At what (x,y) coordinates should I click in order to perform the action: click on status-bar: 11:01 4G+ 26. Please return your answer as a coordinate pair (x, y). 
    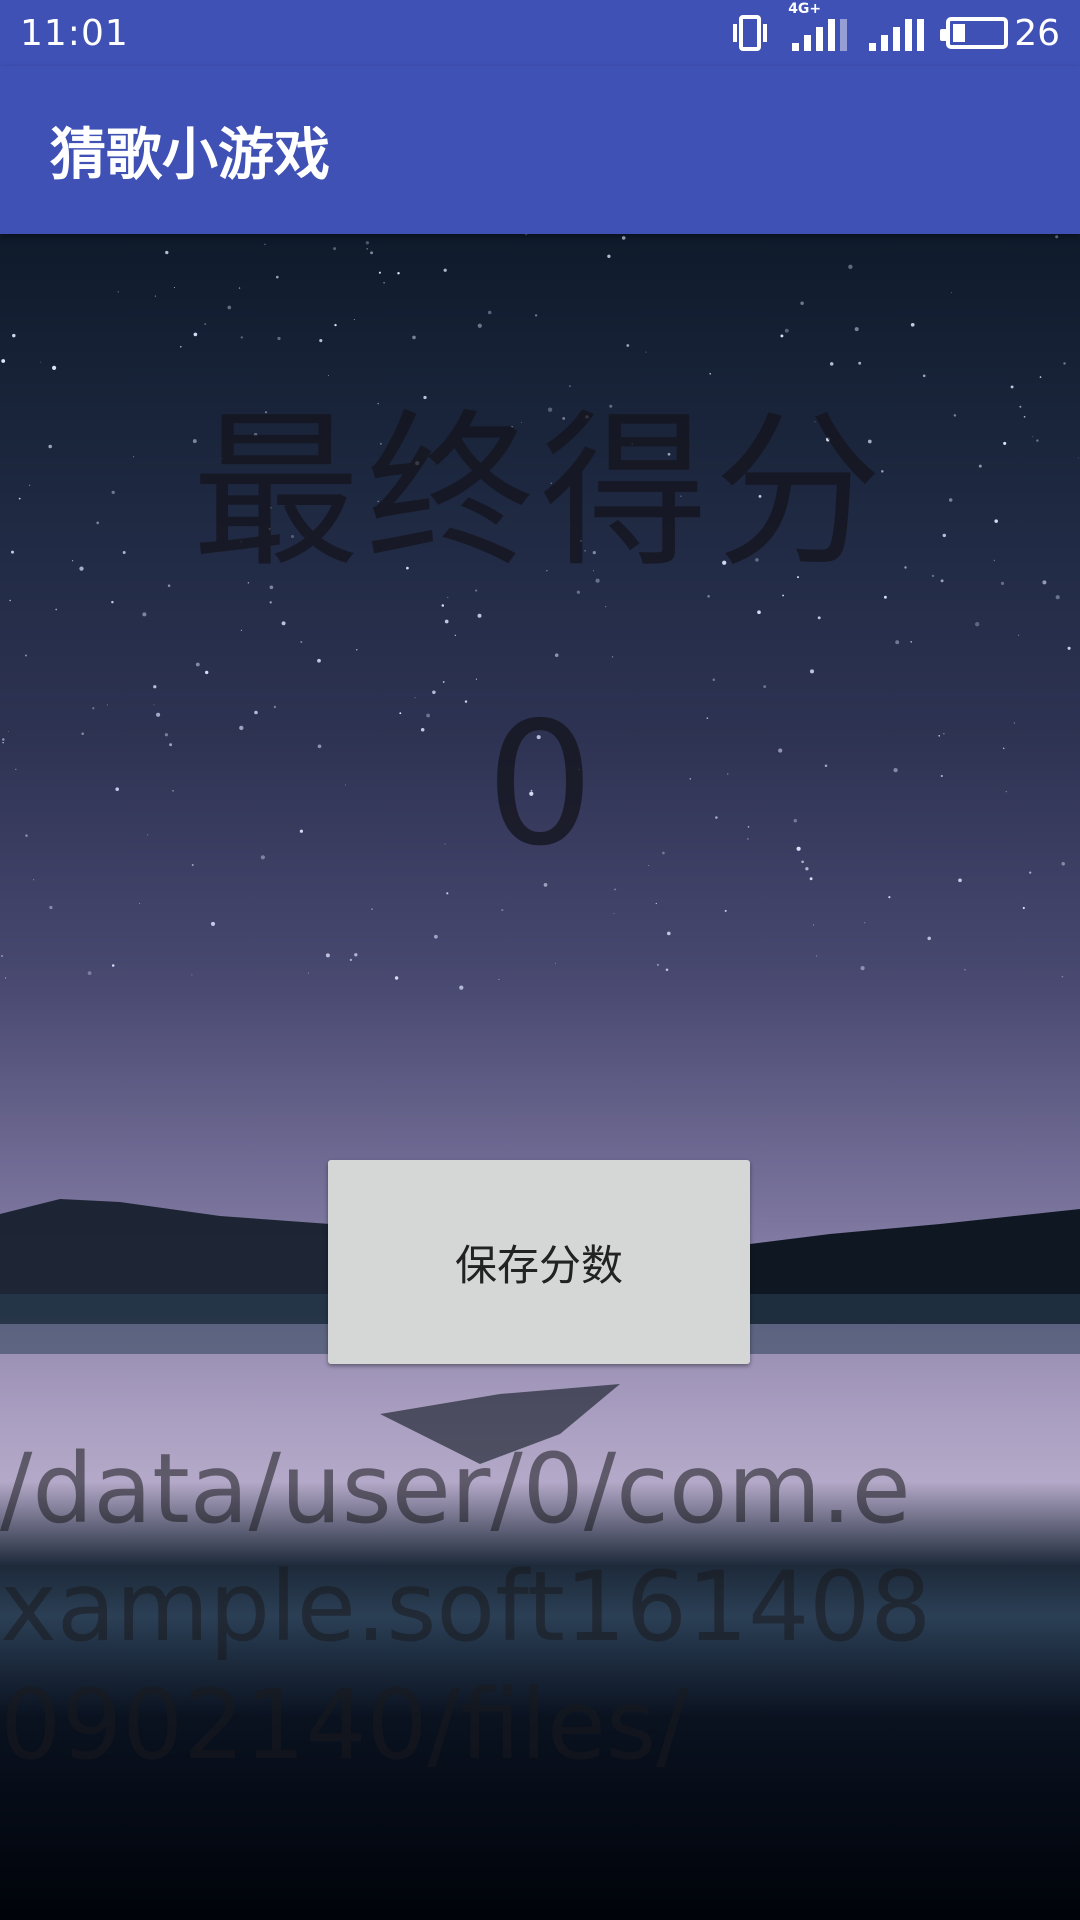
    Looking at the image, I should click on (540, 33).